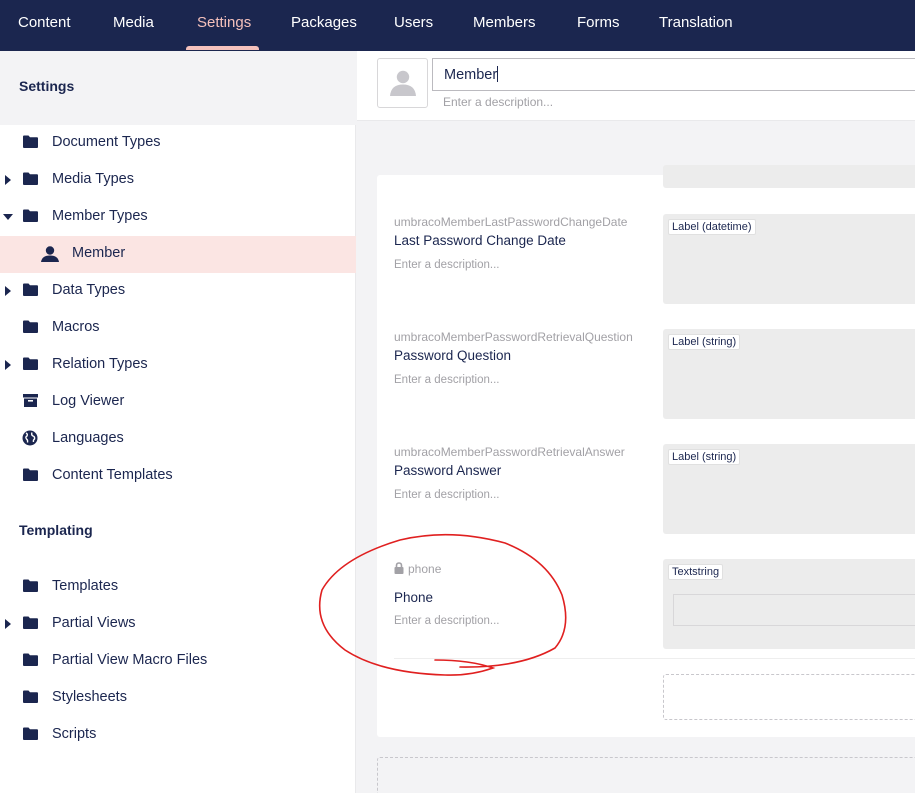  I want to click on archive-icon, so click(30, 403).